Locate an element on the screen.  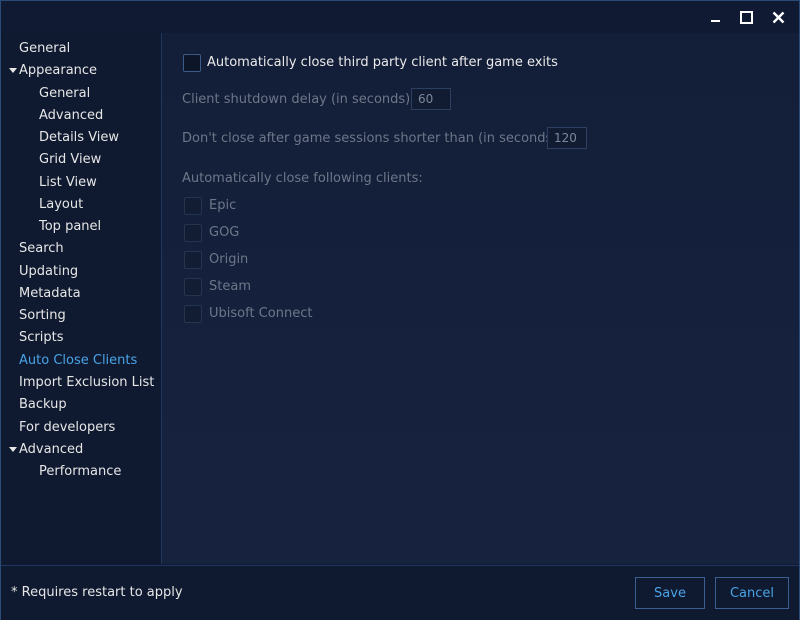
sidebar-item-label: Metadata is located at coordinates (50, 293).